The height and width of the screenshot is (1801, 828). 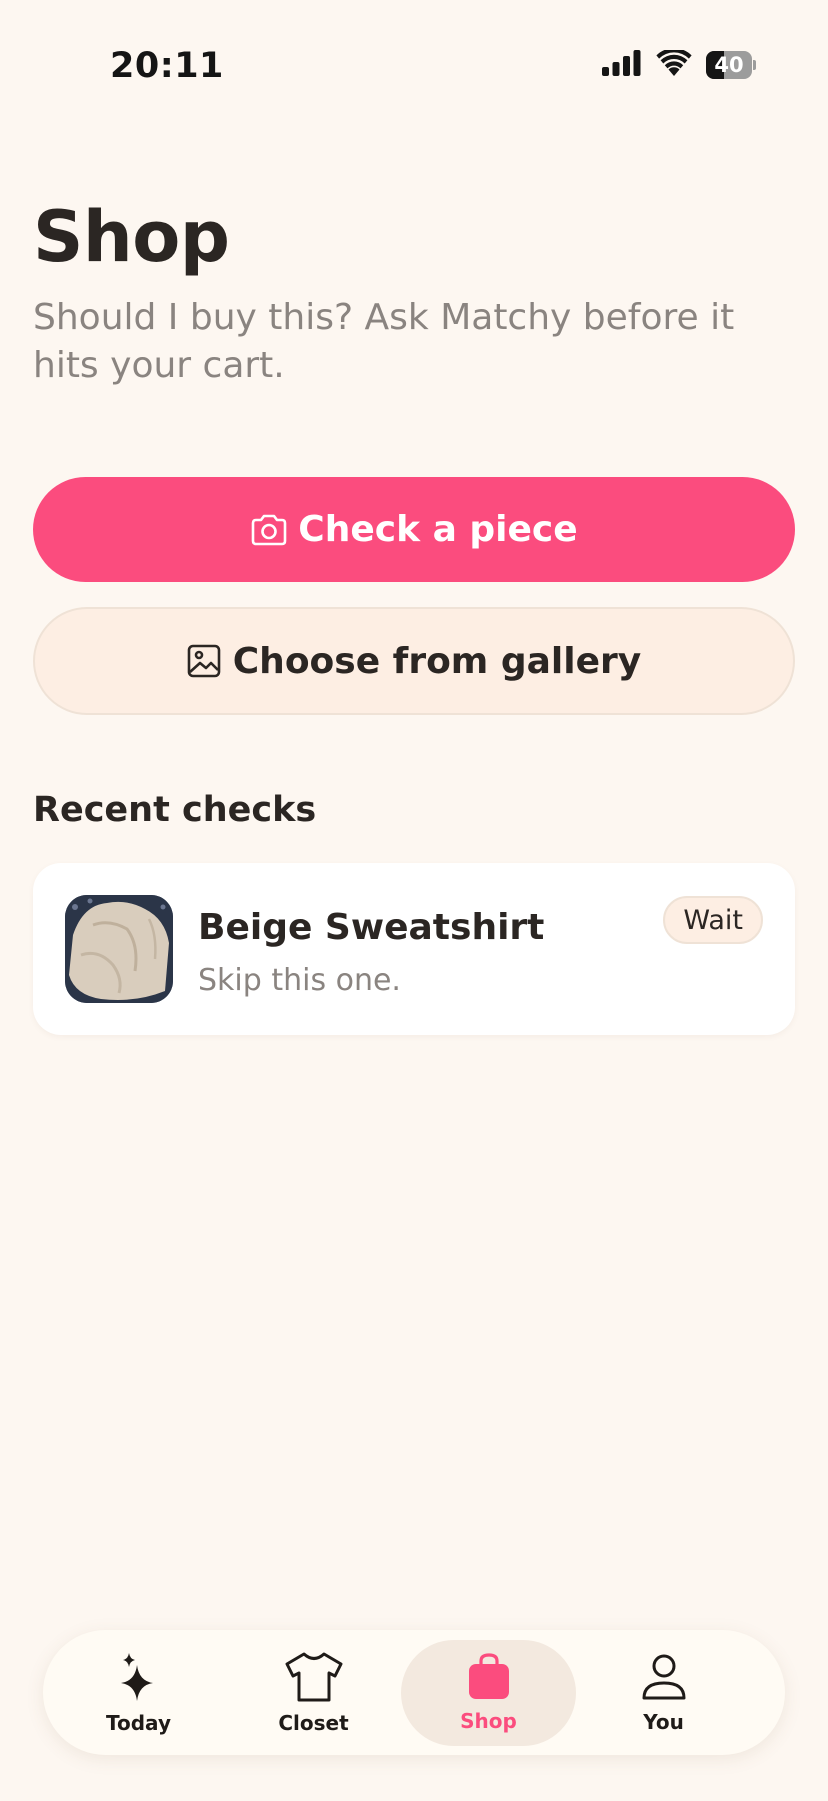 I want to click on shopping-bag-icon, so click(x=489, y=1679).